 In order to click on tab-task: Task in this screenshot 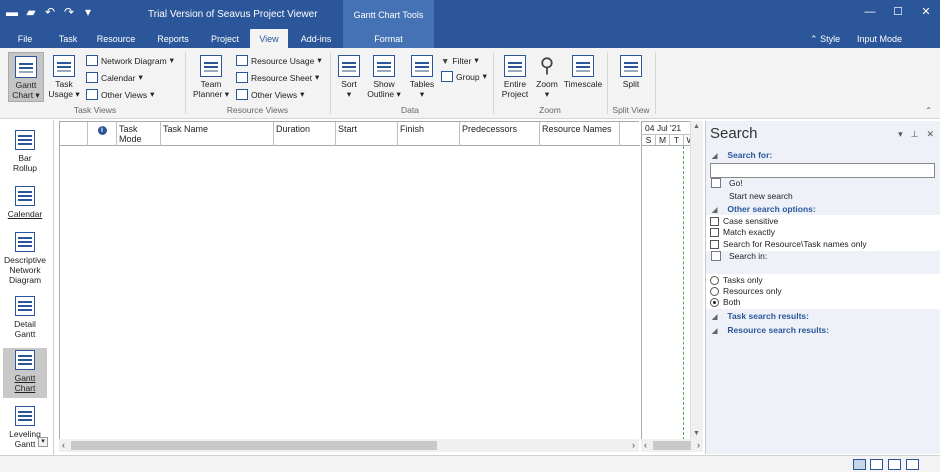, I will do `click(68, 38)`.